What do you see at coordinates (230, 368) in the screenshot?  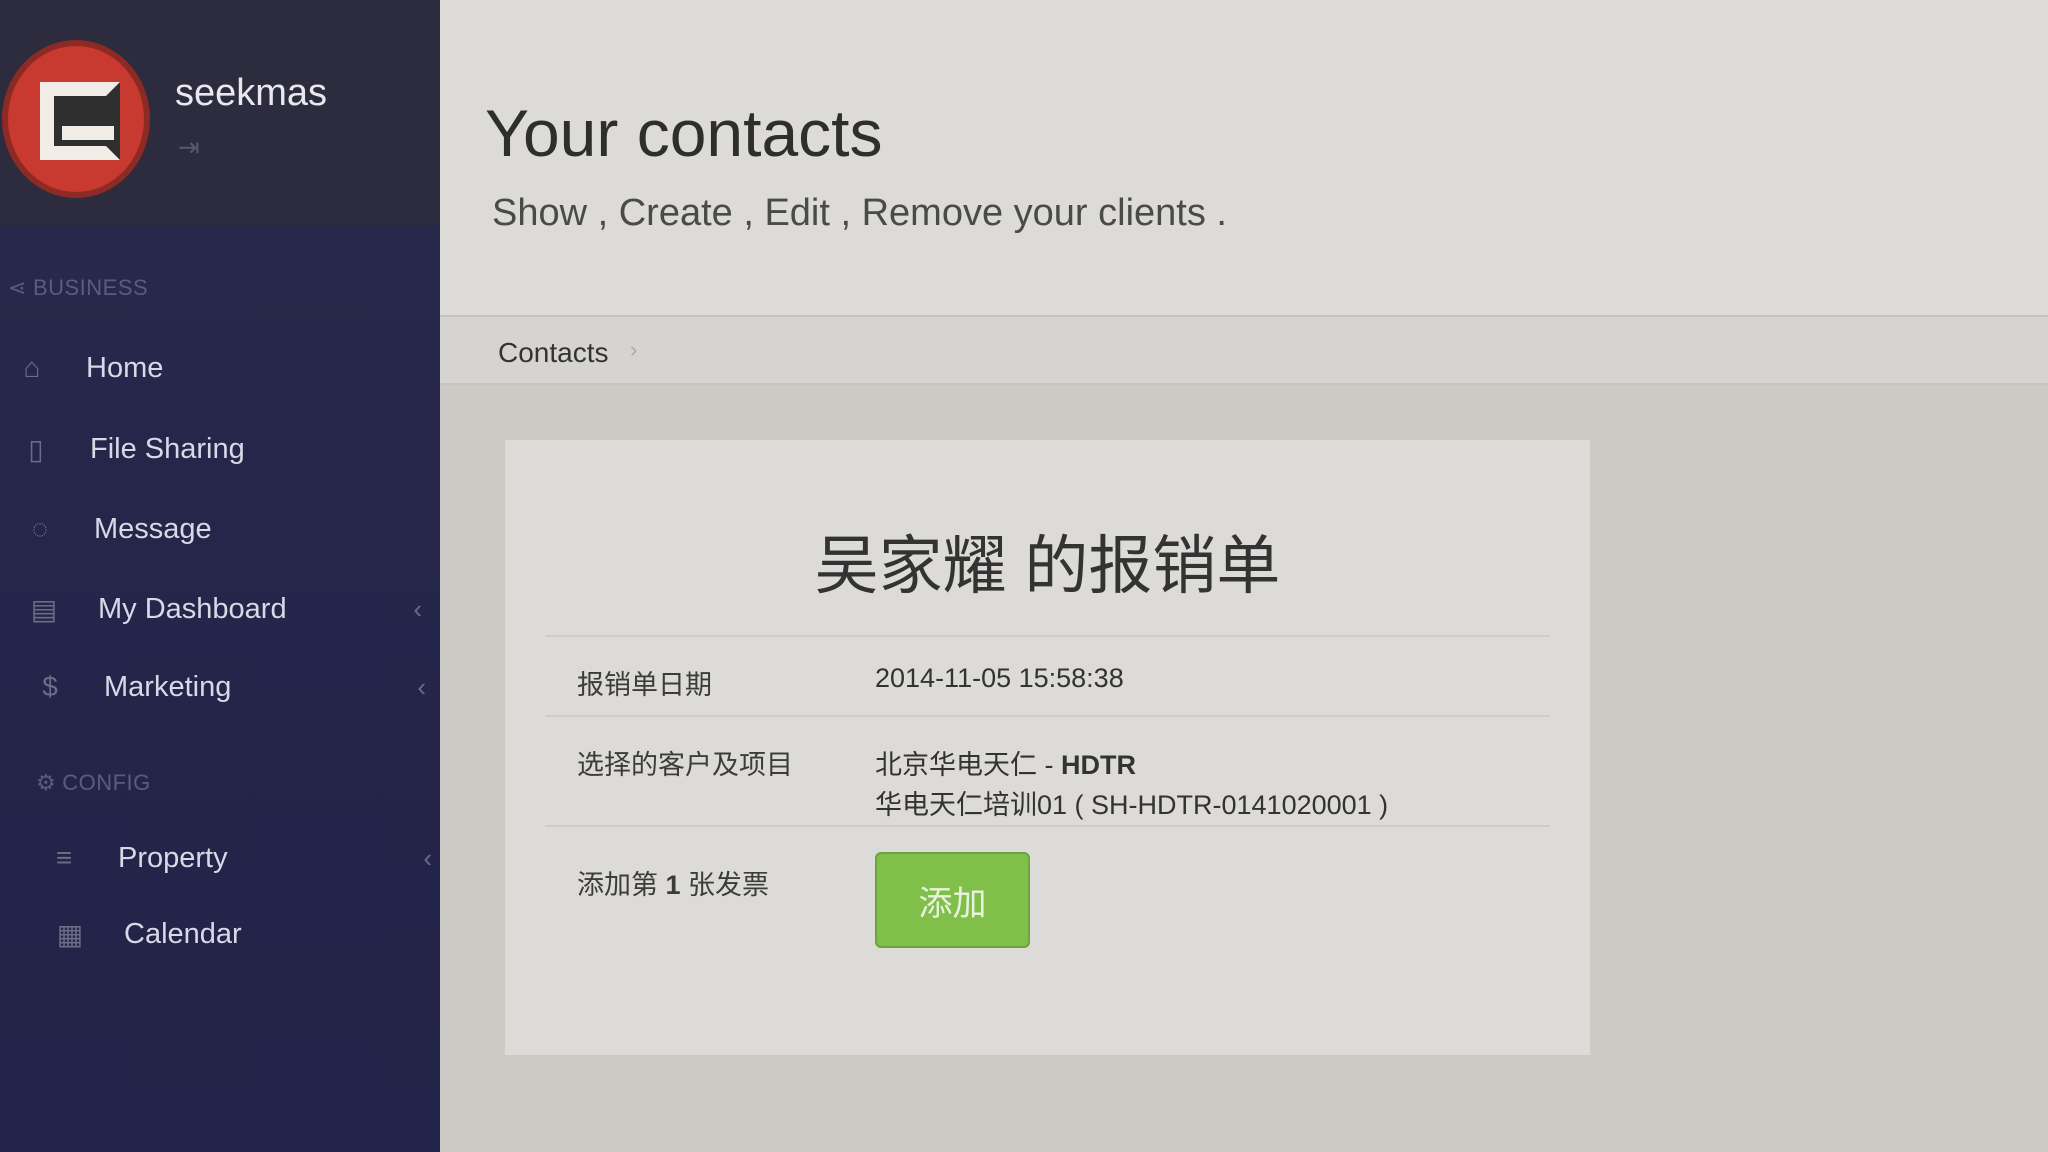 I see `sidebar-item-home: ⌂ Home` at bounding box center [230, 368].